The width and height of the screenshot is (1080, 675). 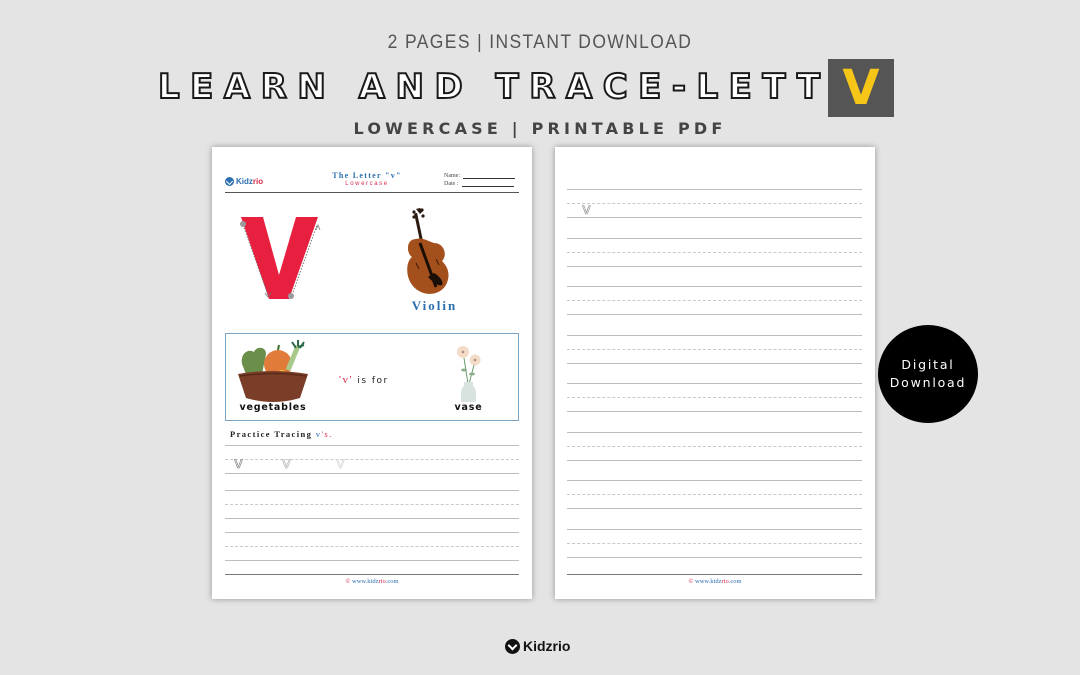 I want to click on logo-text-kidz: Kidz, so click(x=244, y=181).